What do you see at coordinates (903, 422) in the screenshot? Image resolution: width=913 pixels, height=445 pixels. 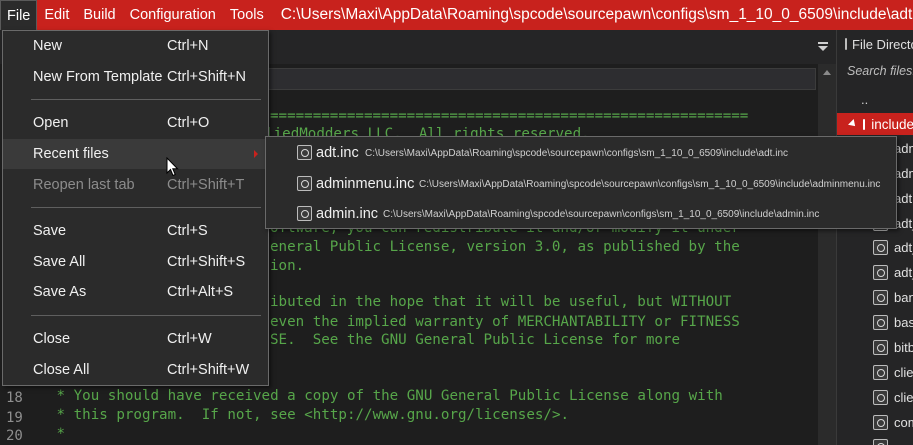 I see `file-label: com` at bounding box center [903, 422].